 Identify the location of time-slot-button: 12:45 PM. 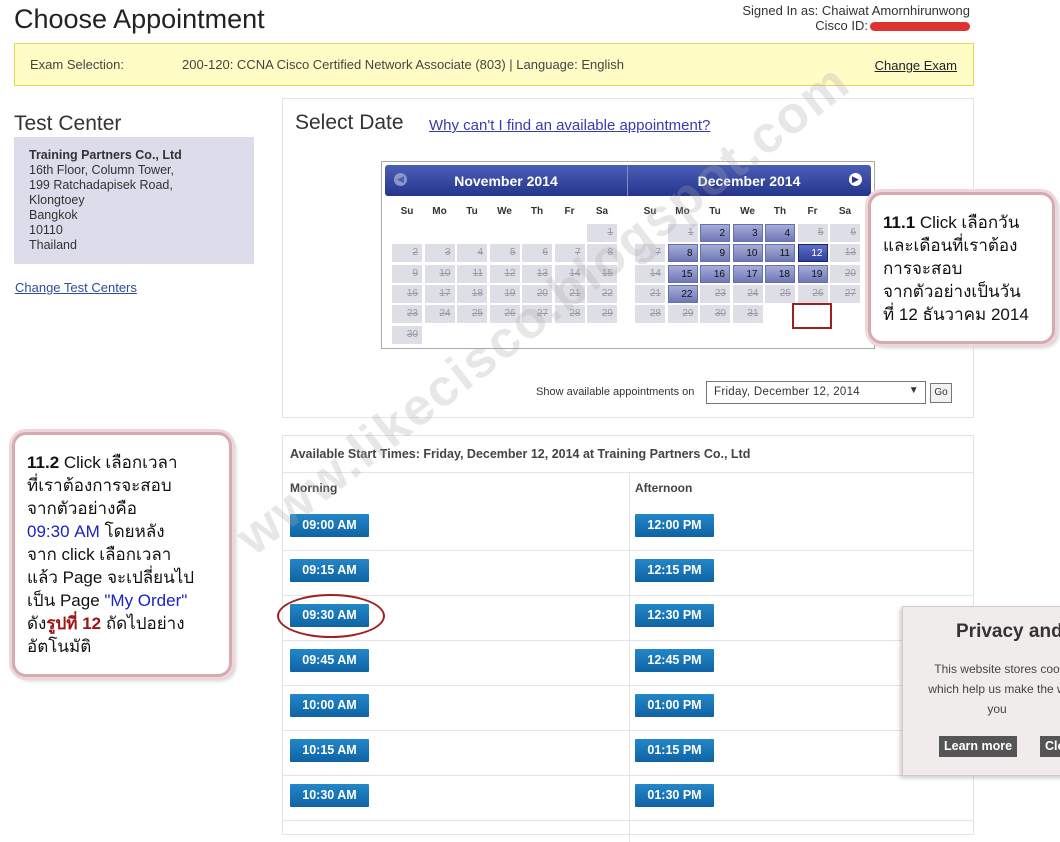
(674, 660).